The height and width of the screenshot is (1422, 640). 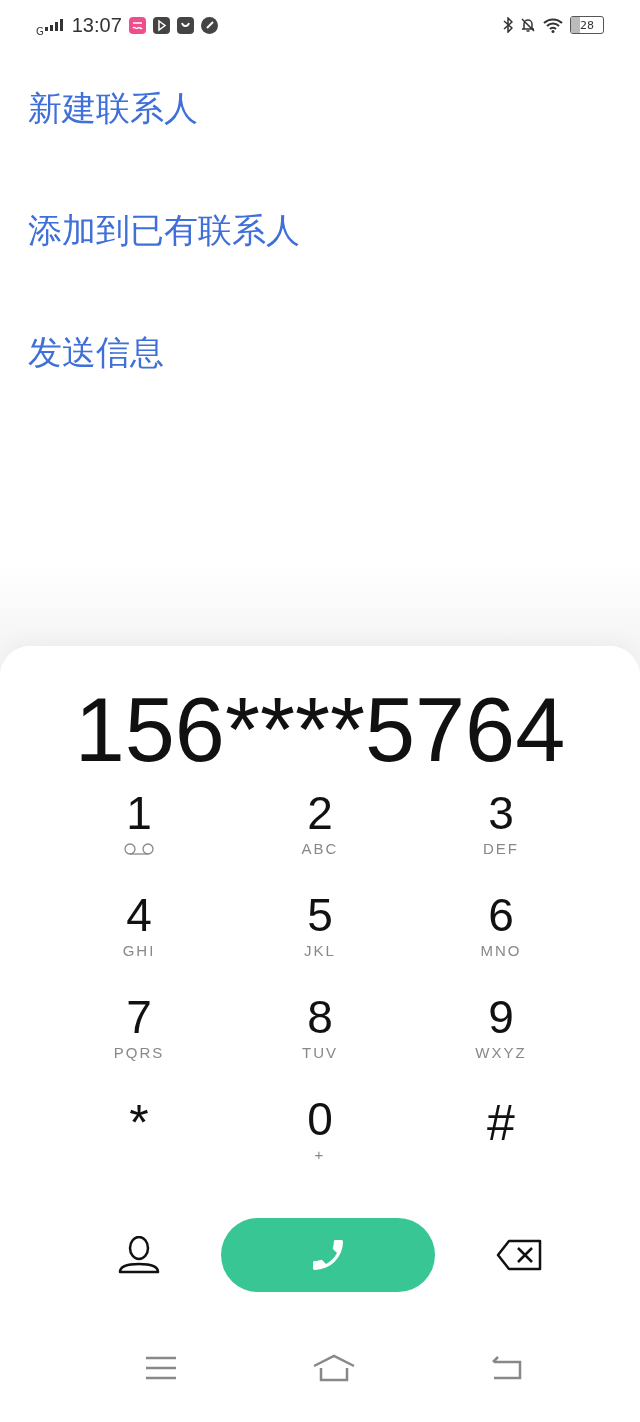 I want to click on home-icon, so click(x=334, y=1368).